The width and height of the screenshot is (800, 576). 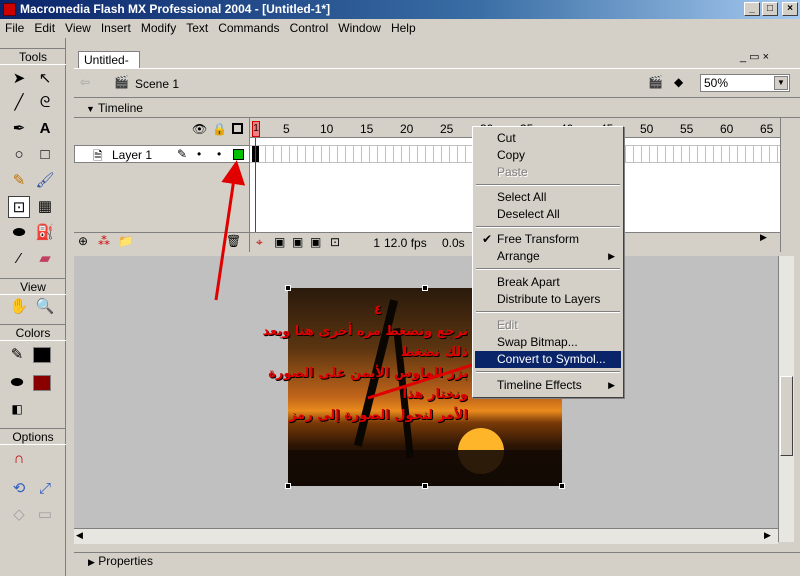 I want to click on document-tab: Untitled-1*, so click(x=109, y=67).